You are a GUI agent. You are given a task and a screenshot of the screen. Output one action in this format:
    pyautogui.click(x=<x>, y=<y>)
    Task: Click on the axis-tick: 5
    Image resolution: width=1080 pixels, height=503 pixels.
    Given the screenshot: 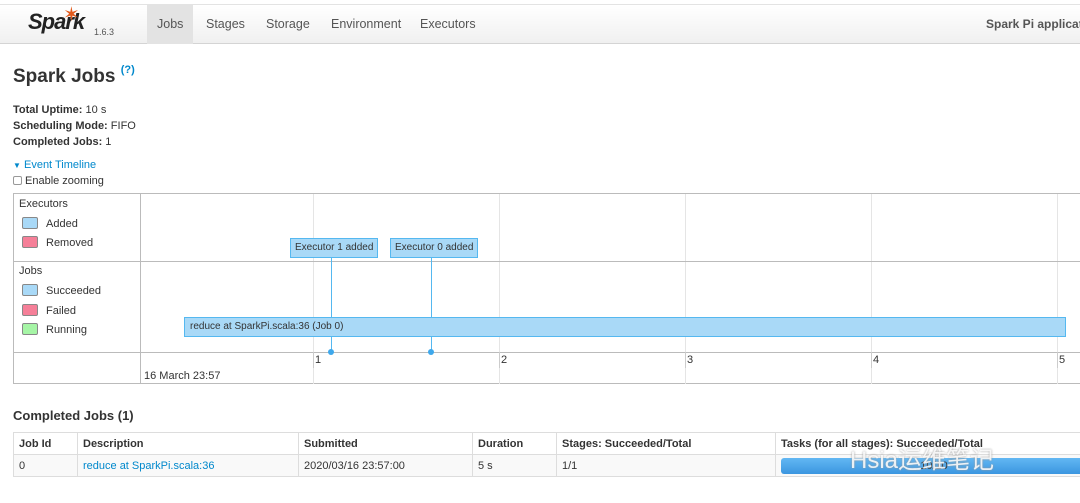 What is the action you would take?
    pyautogui.click(x=1062, y=360)
    